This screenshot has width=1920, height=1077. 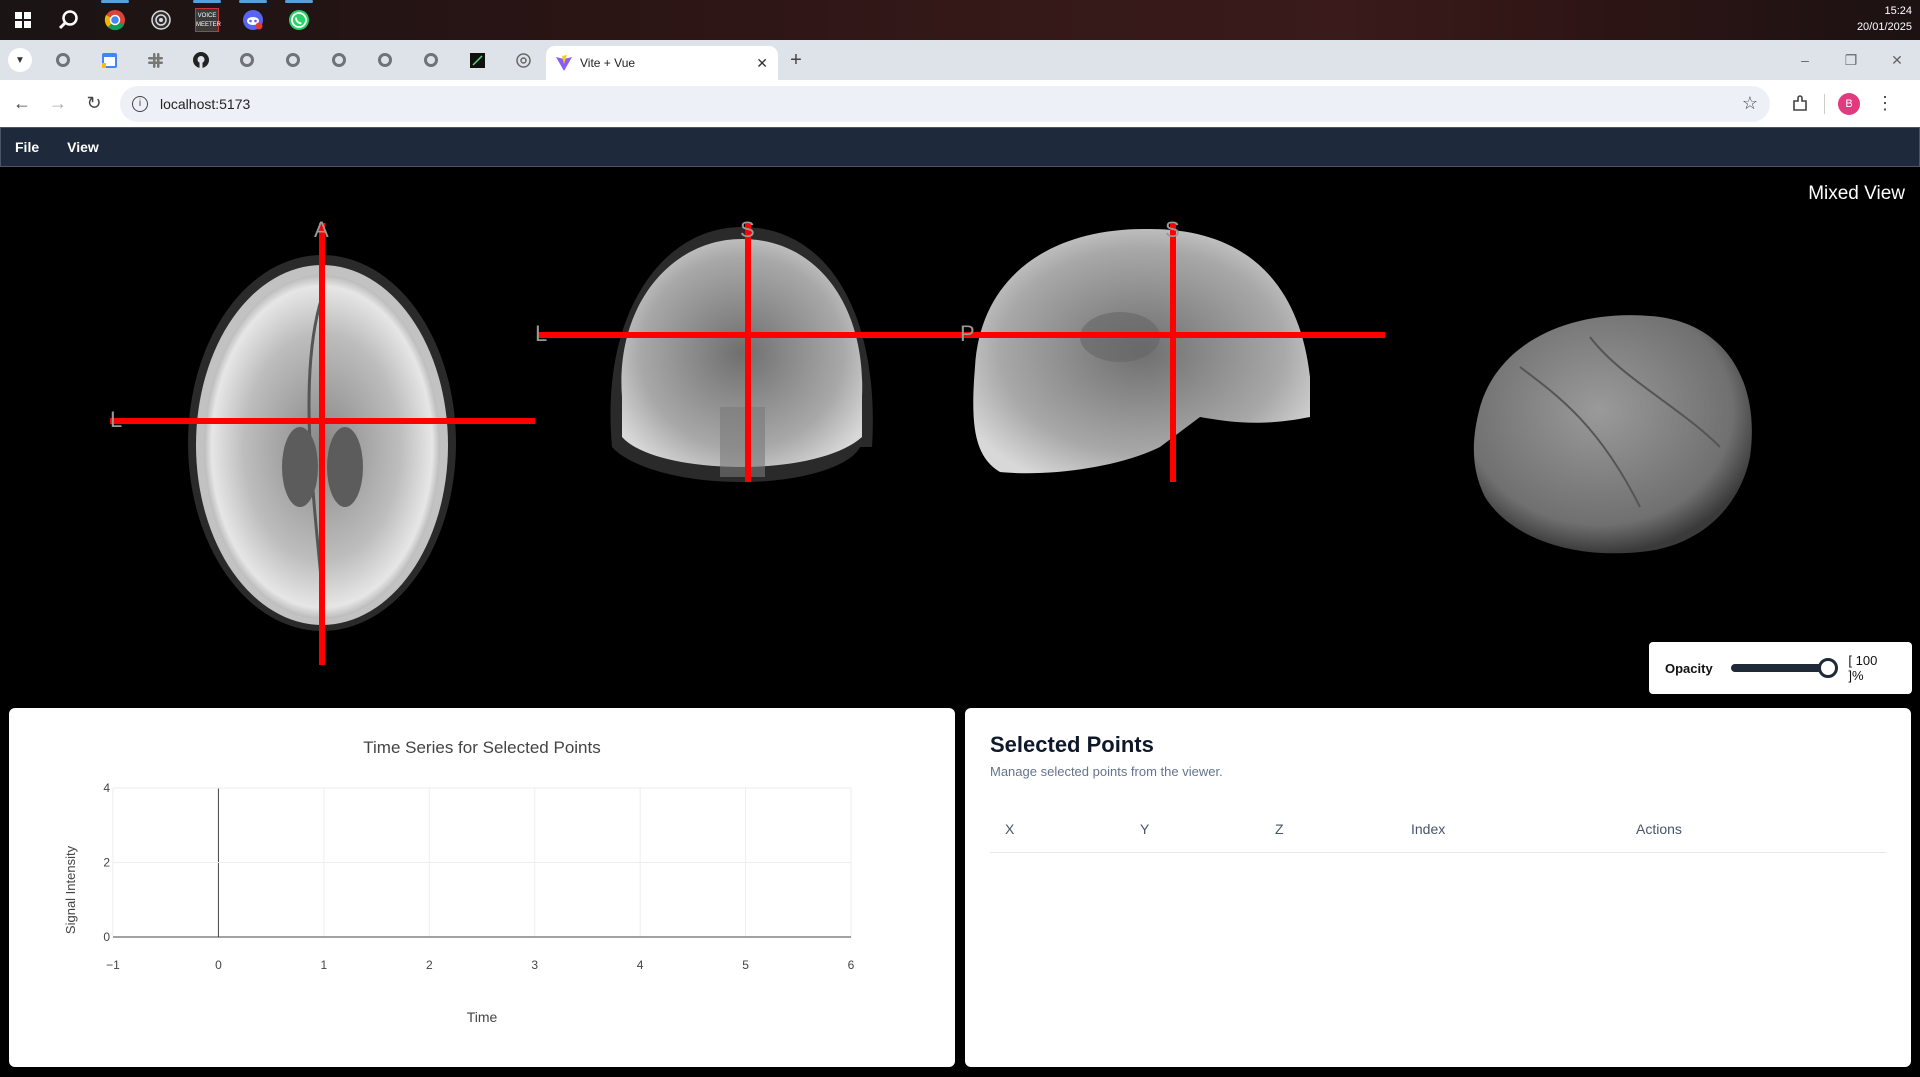 I want to click on column-header-x: X, so click(x=1009, y=829).